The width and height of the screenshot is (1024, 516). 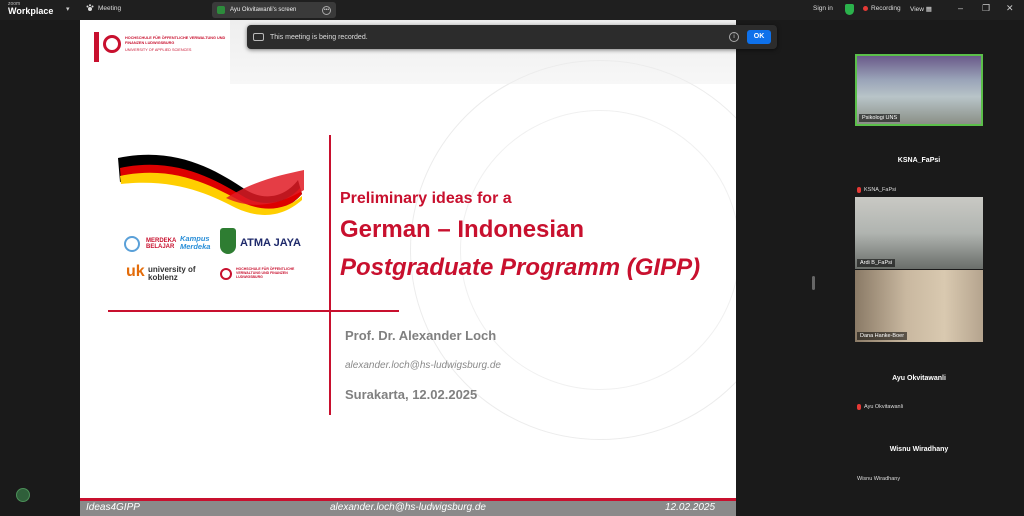 I want to click on close-icon: ✕, so click(x=1010, y=8).